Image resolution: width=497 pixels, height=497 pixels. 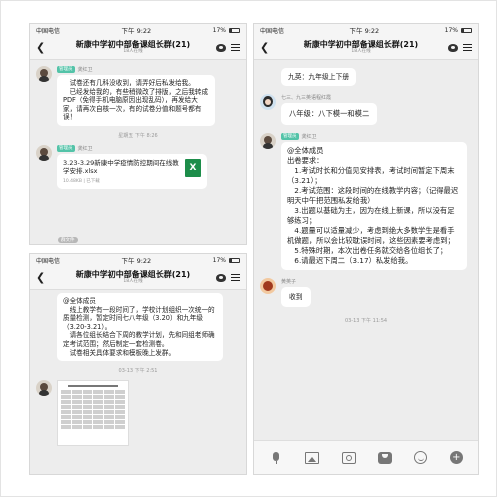 What do you see at coordinates (121, 166) in the screenshot?
I see `file-name: 3.23-3.29新康中学疫情防控期间在线教学安排.xlsx` at bounding box center [121, 166].